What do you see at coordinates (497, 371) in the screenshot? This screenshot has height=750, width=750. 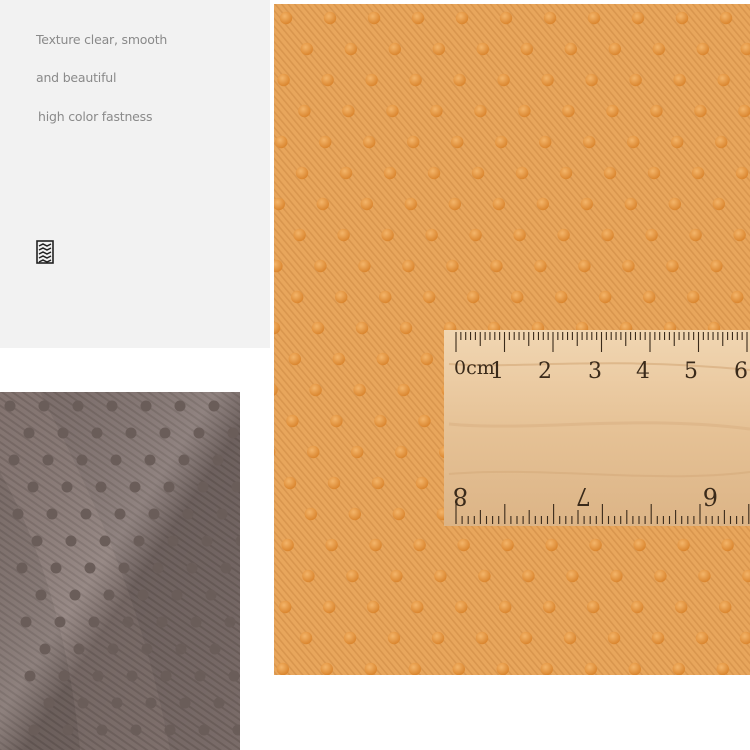 I see `ruler-label: 1` at bounding box center [497, 371].